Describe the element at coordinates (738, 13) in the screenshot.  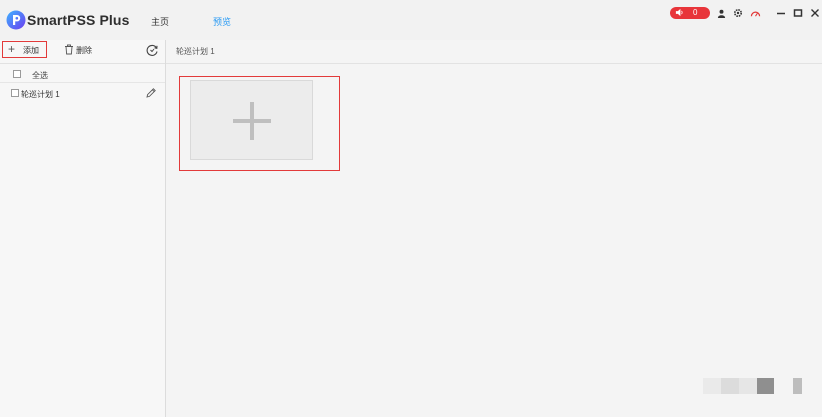
I see `gear-icon` at that location.